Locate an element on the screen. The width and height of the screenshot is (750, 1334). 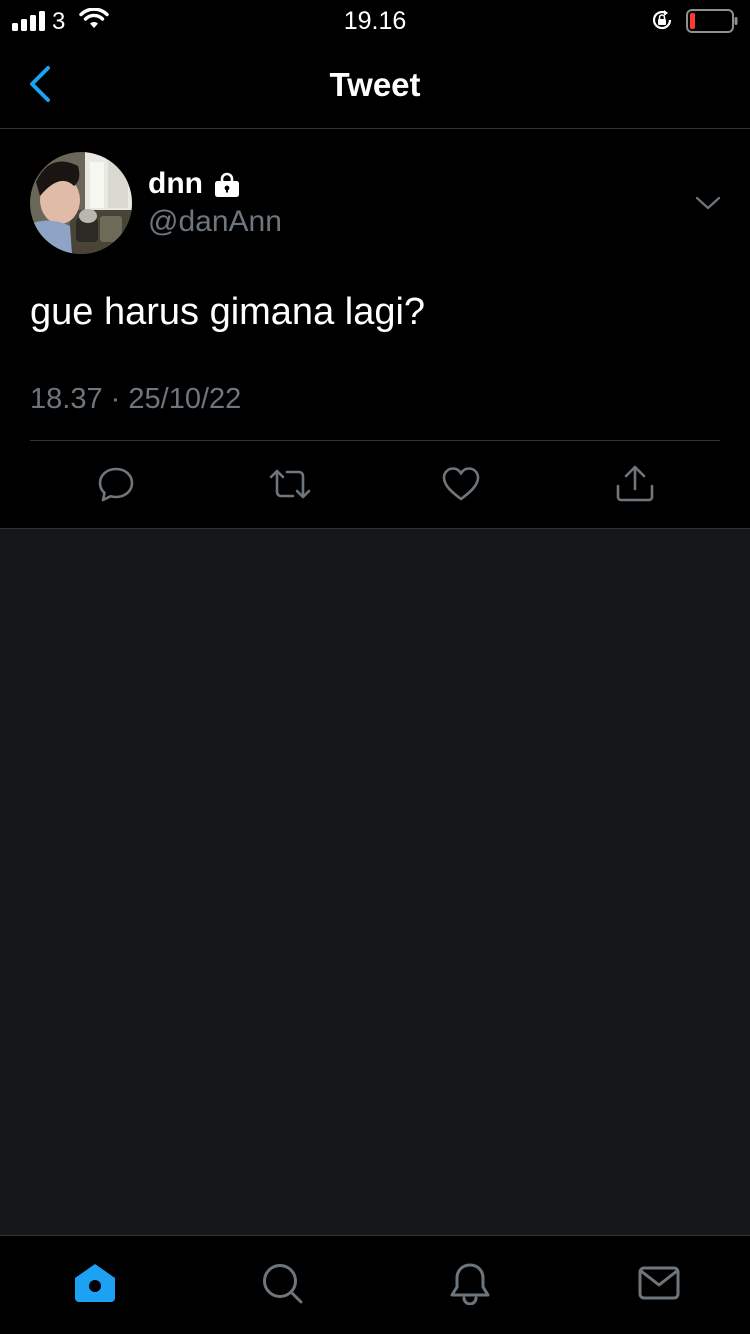
tweet-text: gue harus gimana lagi? is located at coordinates (228, 312).